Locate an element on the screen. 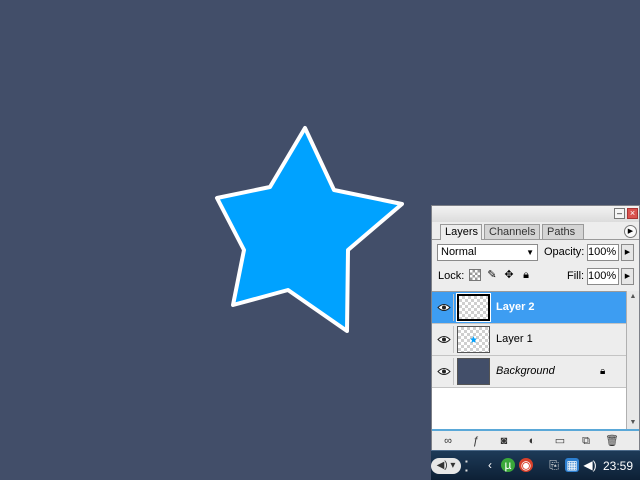 The width and height of the screenshot is (640, 480). layer-row-background: Background 🔒︎ is located at coordinates (529, 372).